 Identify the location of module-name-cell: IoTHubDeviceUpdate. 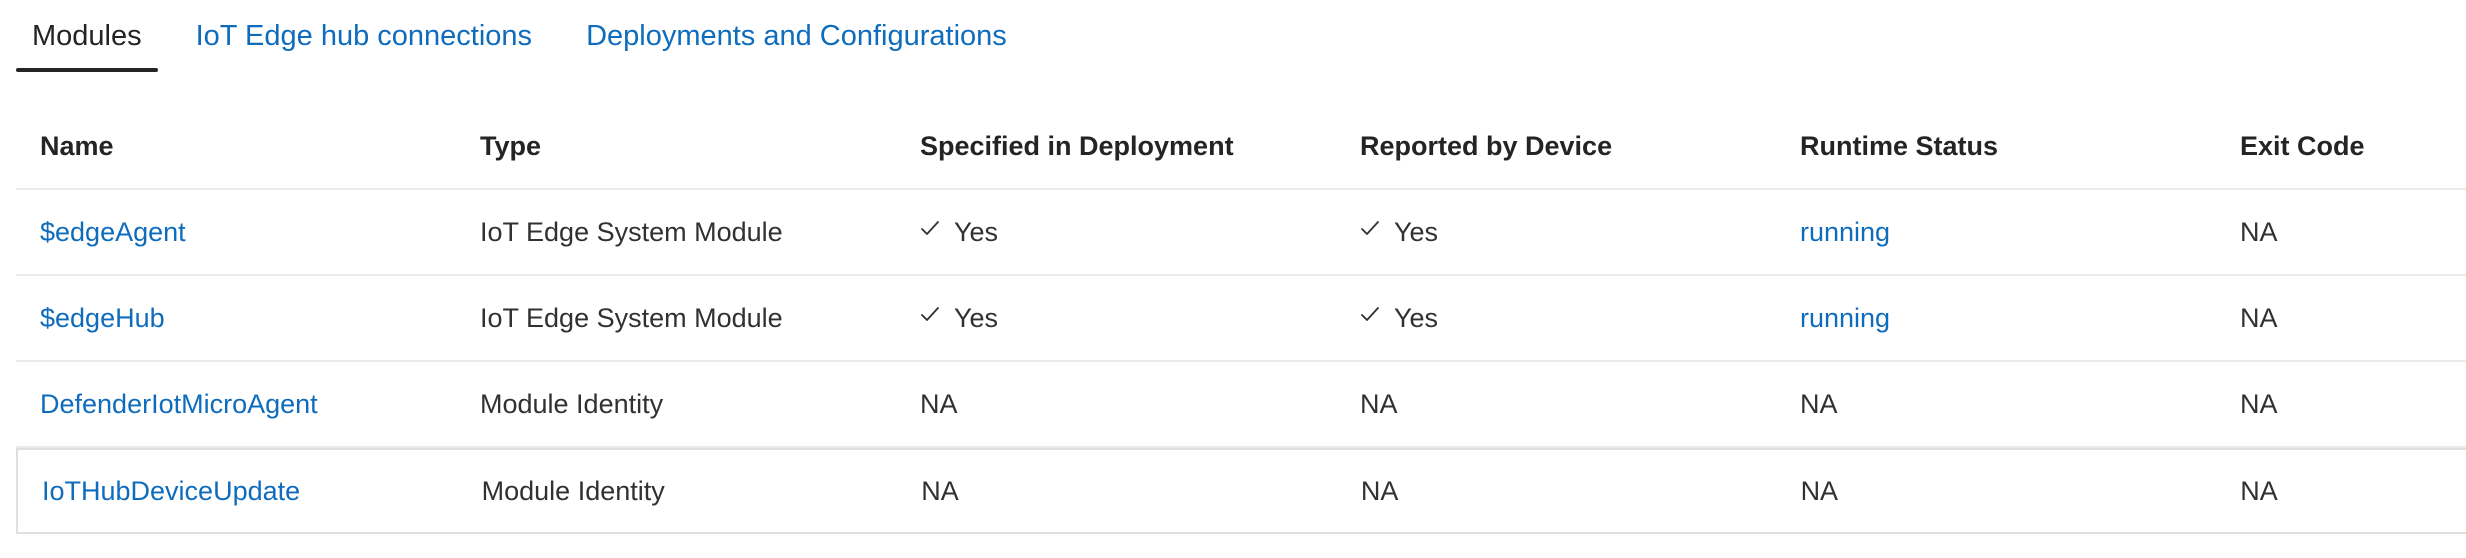
(238, 491).